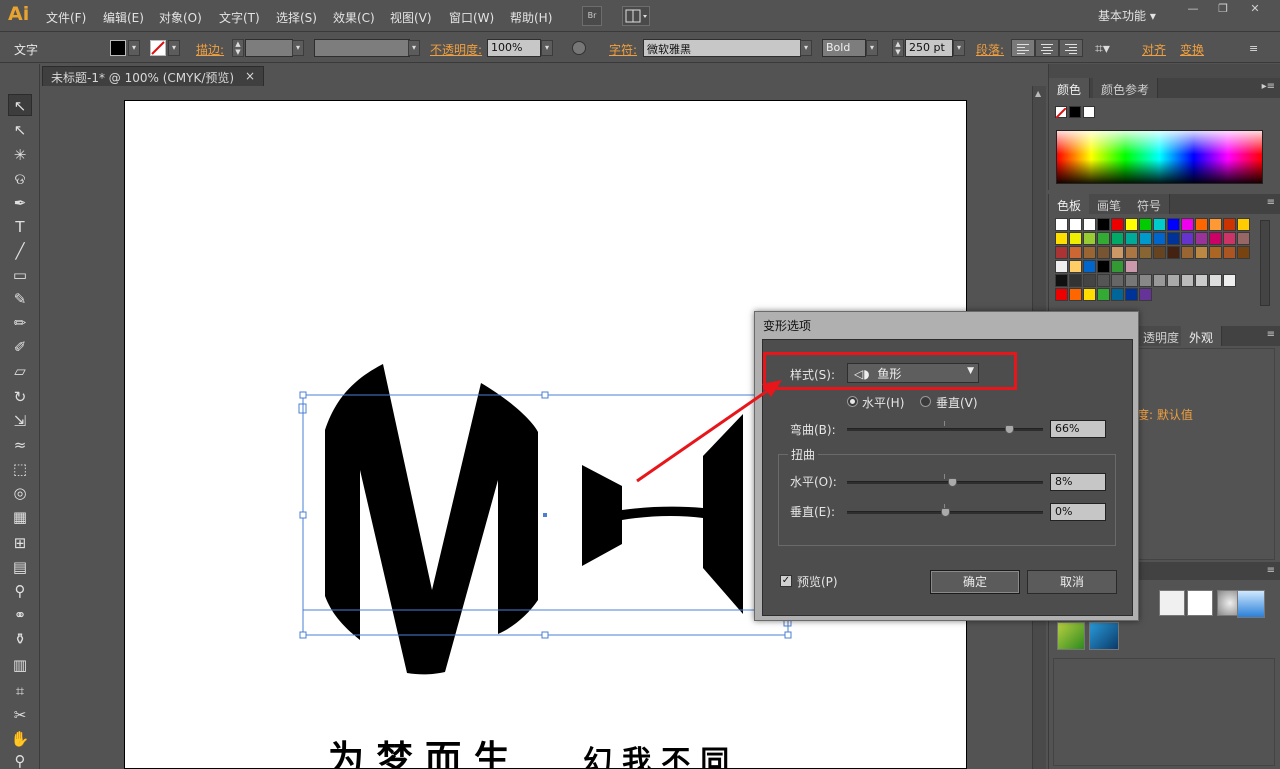 Image resolution: width=1280 pixels, height=769 pixels. What do you see at coordinates (925, 401) in the screenshot?
I see `vertical-radio` at bounding box center [925, 401].